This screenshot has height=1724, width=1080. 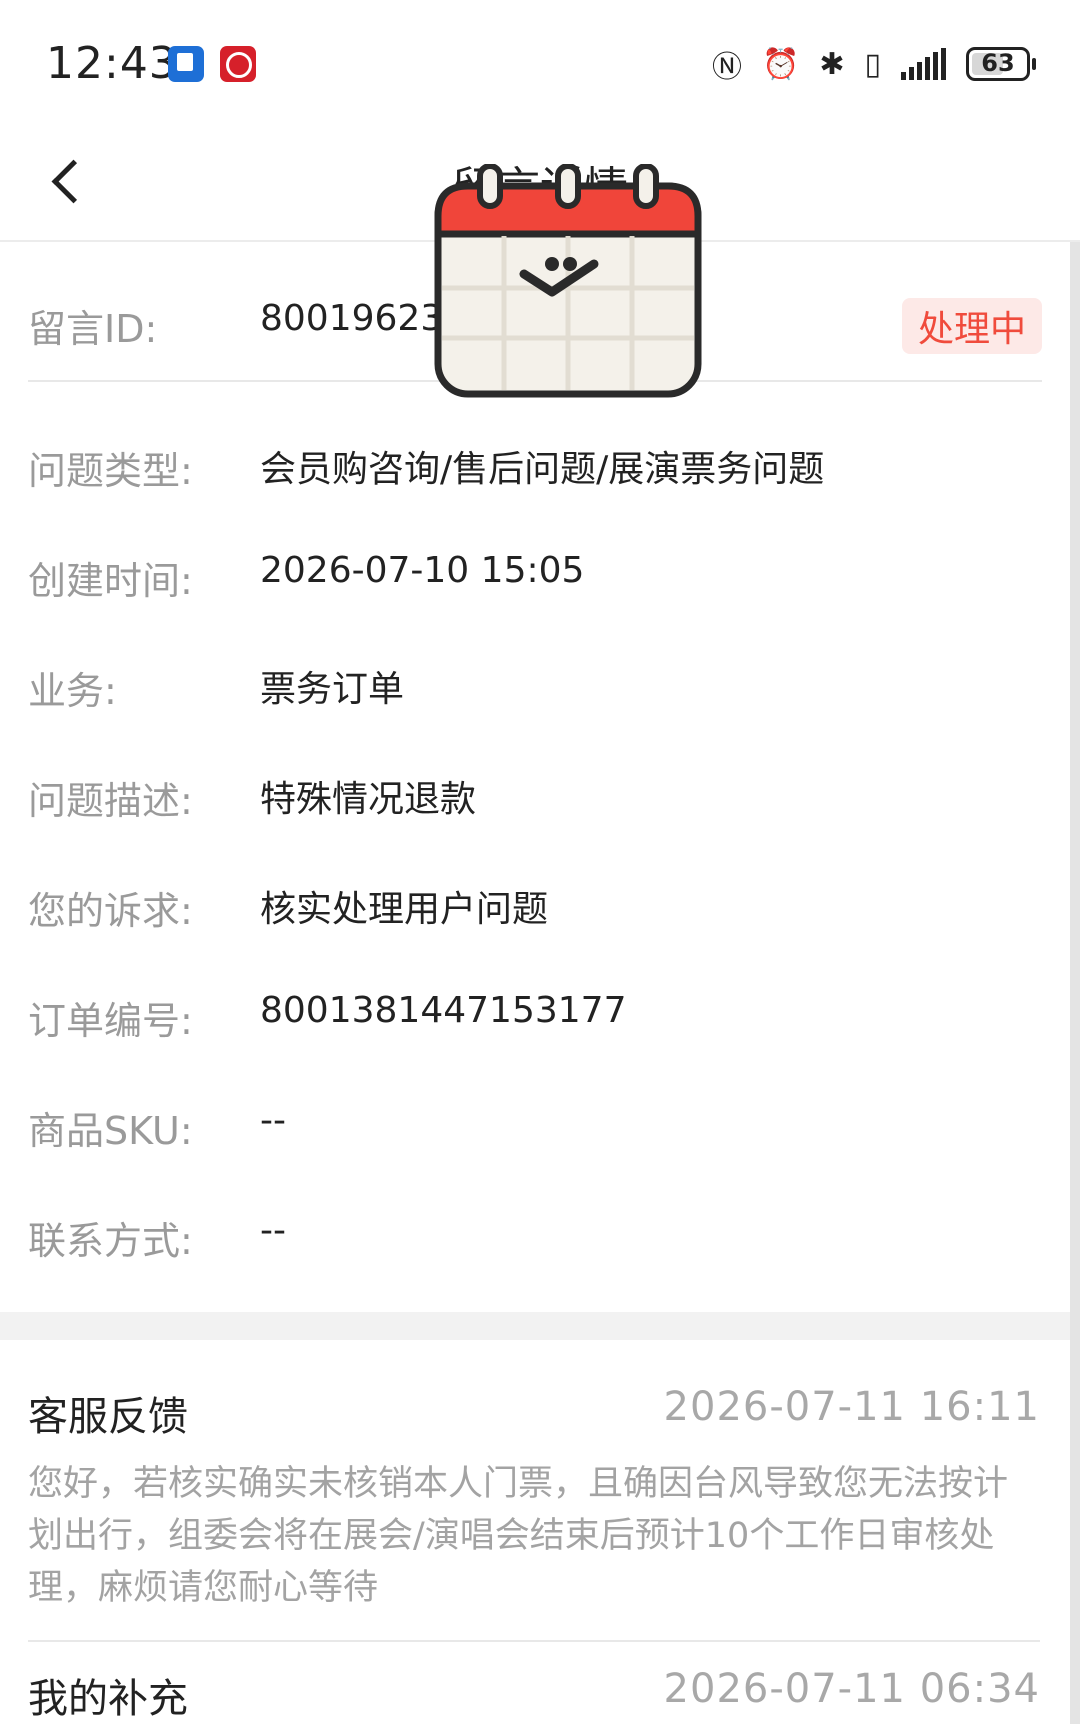 I want to click on field-label: 问题类型:, so click(x=110, y=471).